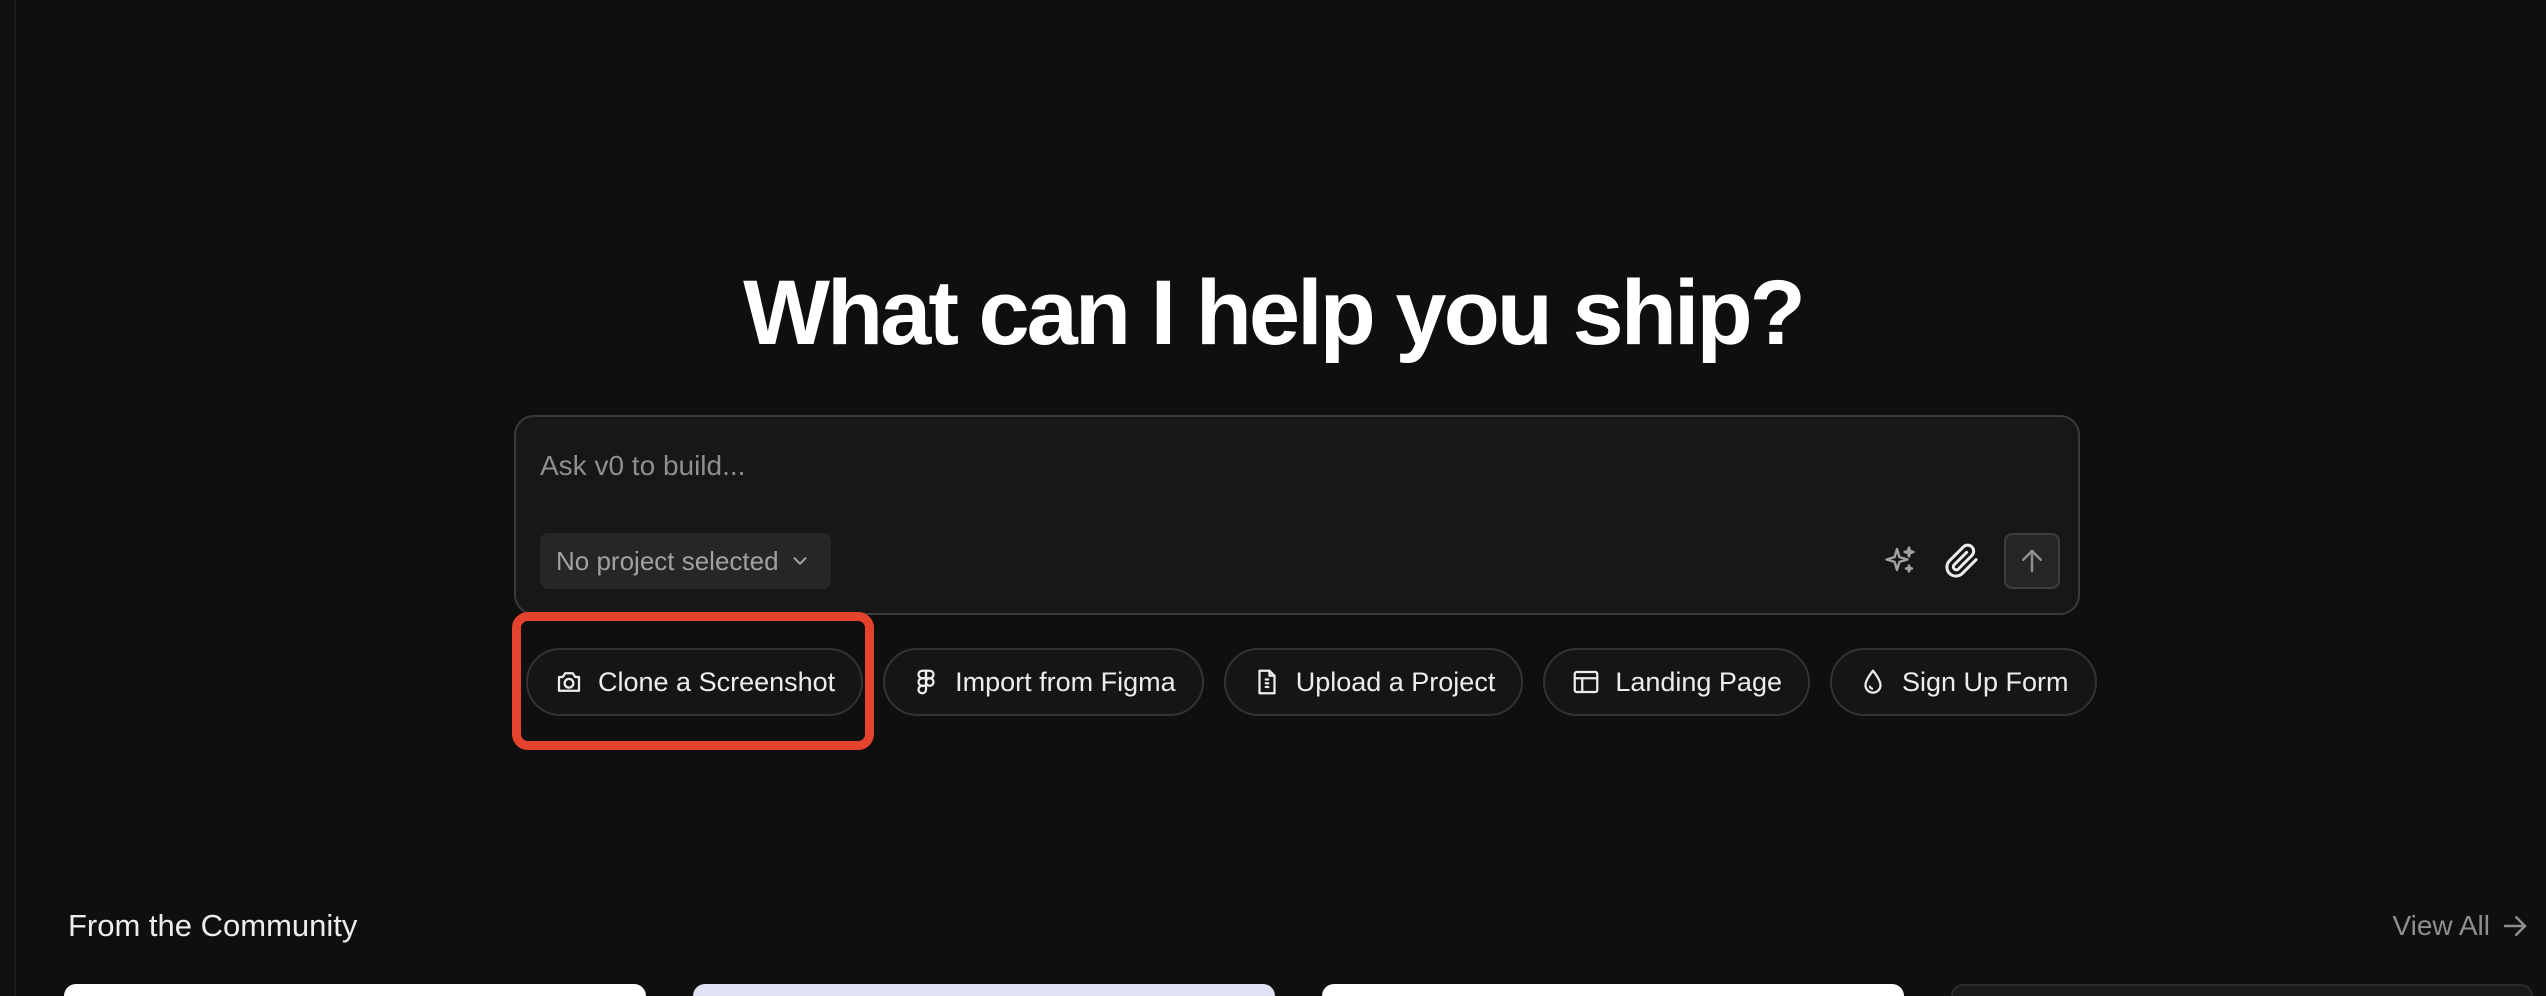 This screenshot has height=996, width=2546. I want to click on view-all-label: View All, so click(2441, 925).